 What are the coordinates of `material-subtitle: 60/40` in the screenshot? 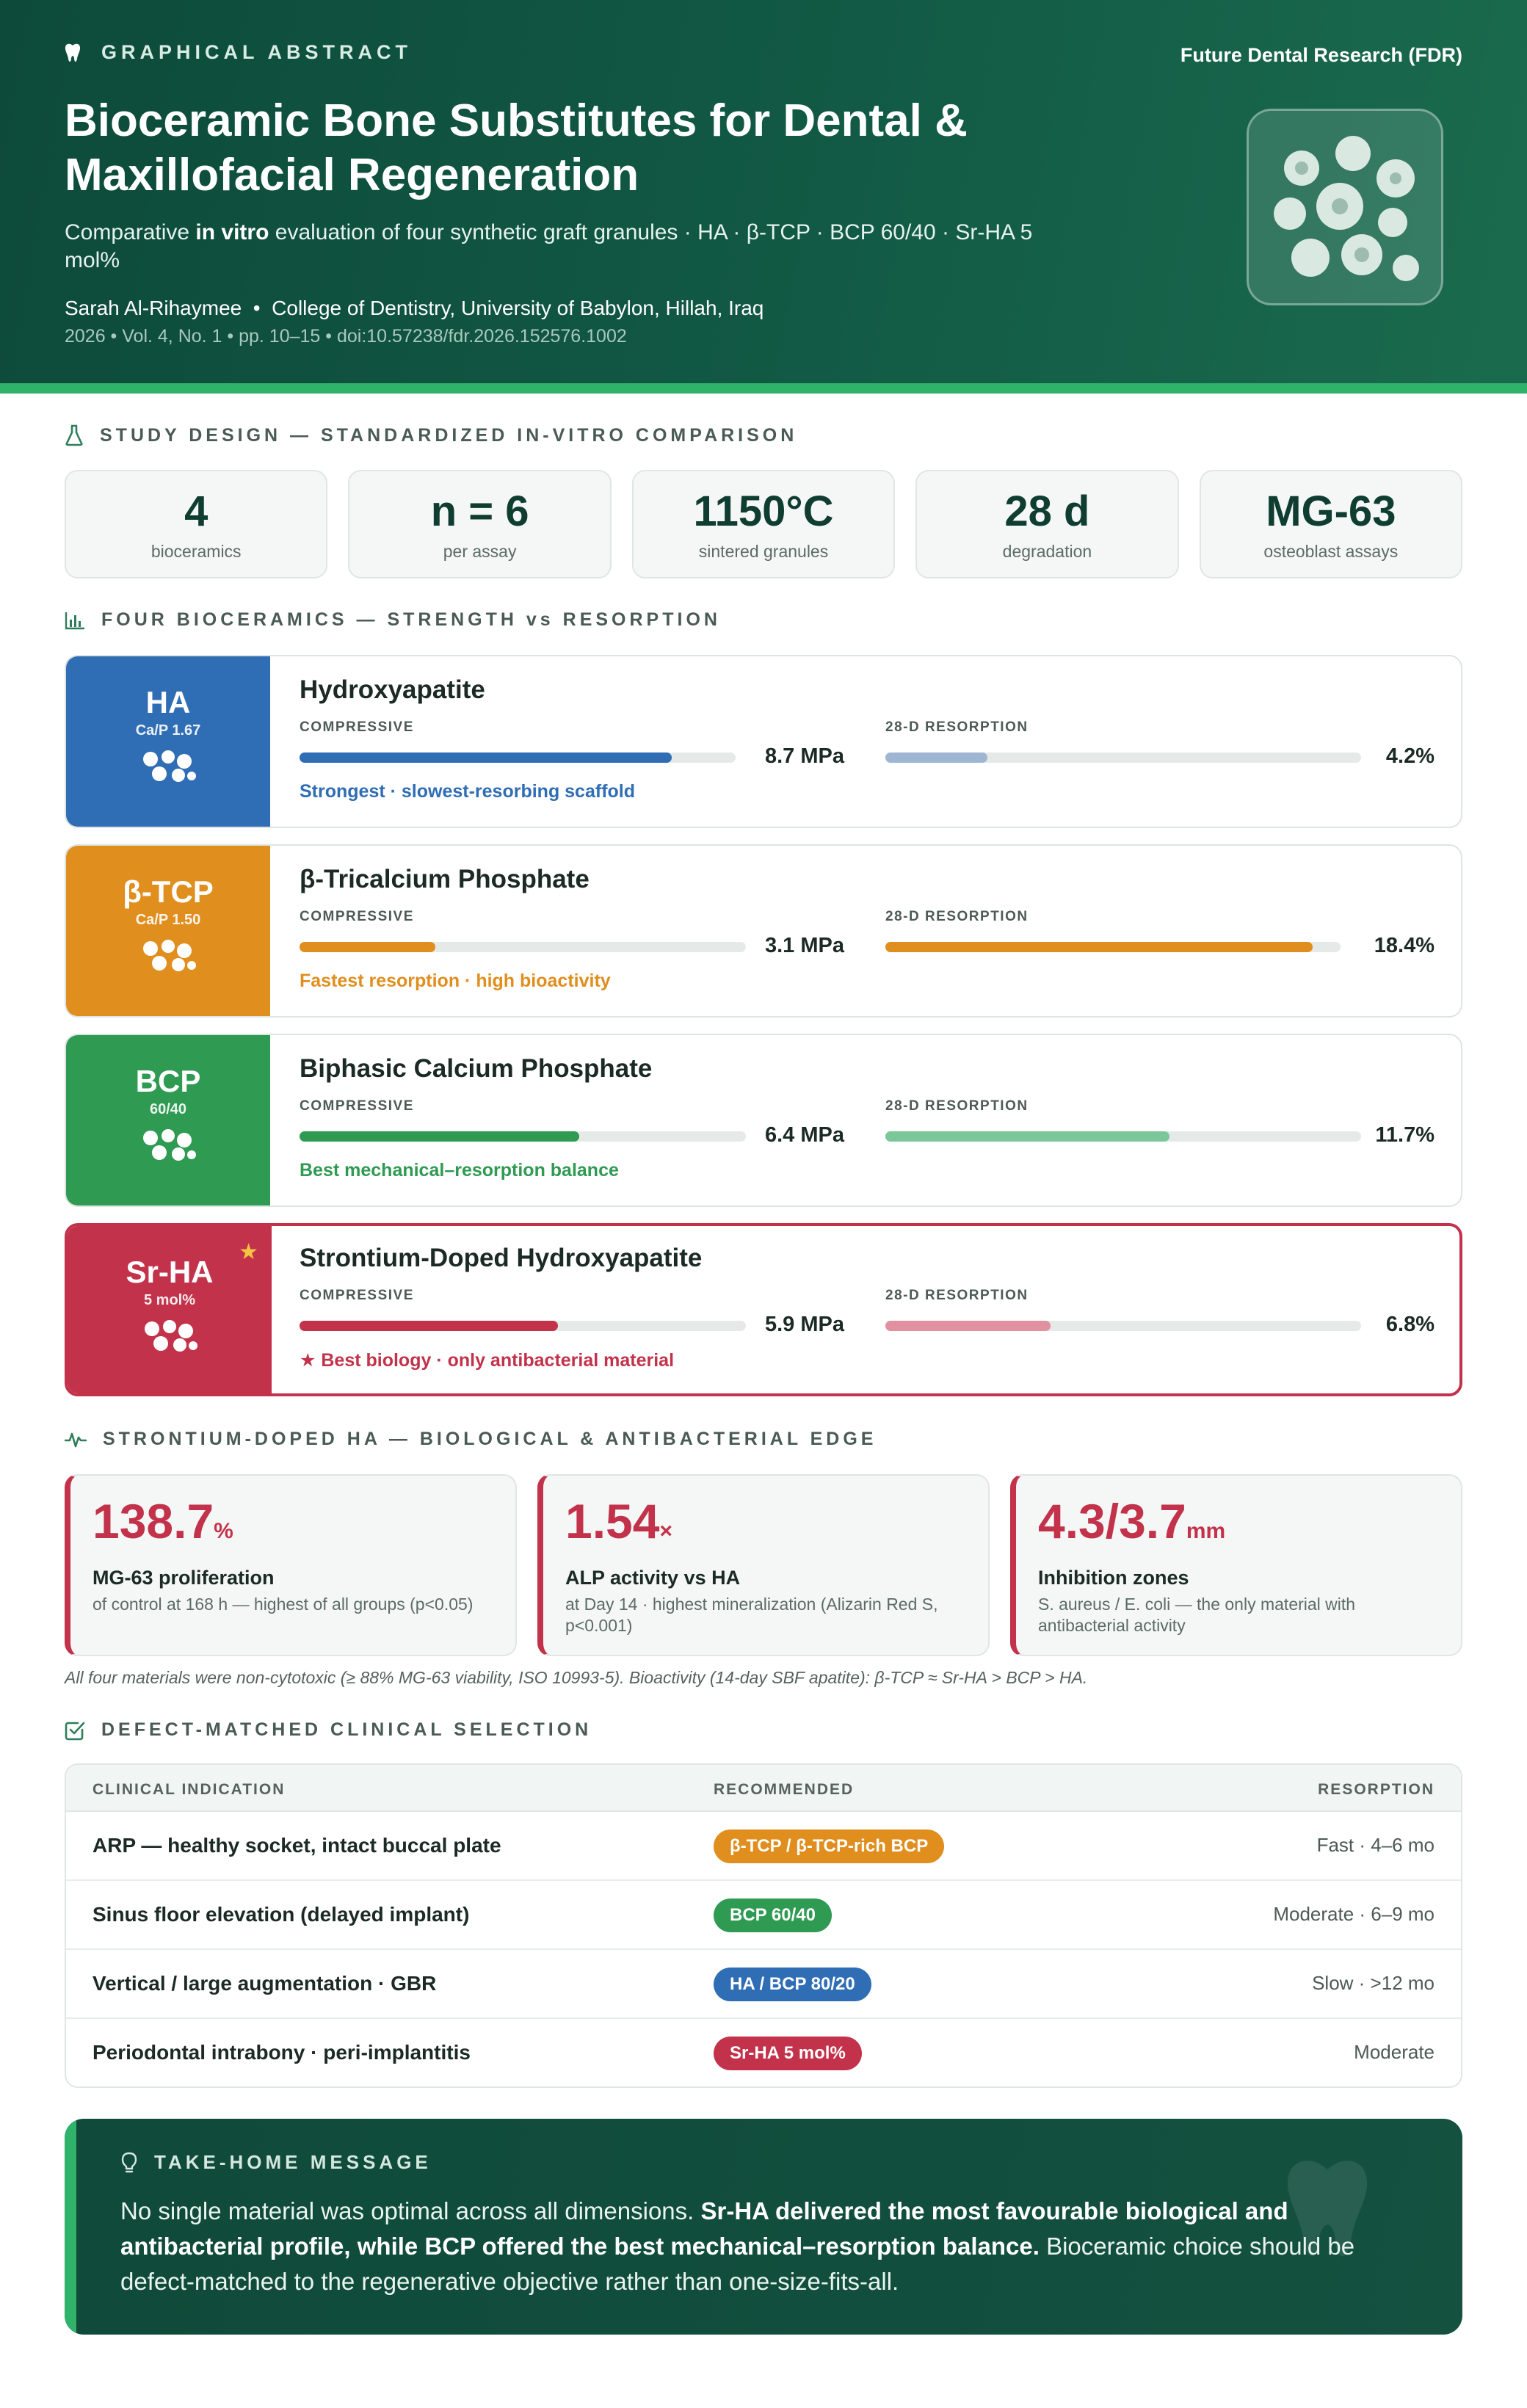 It's located at (168, 1109).